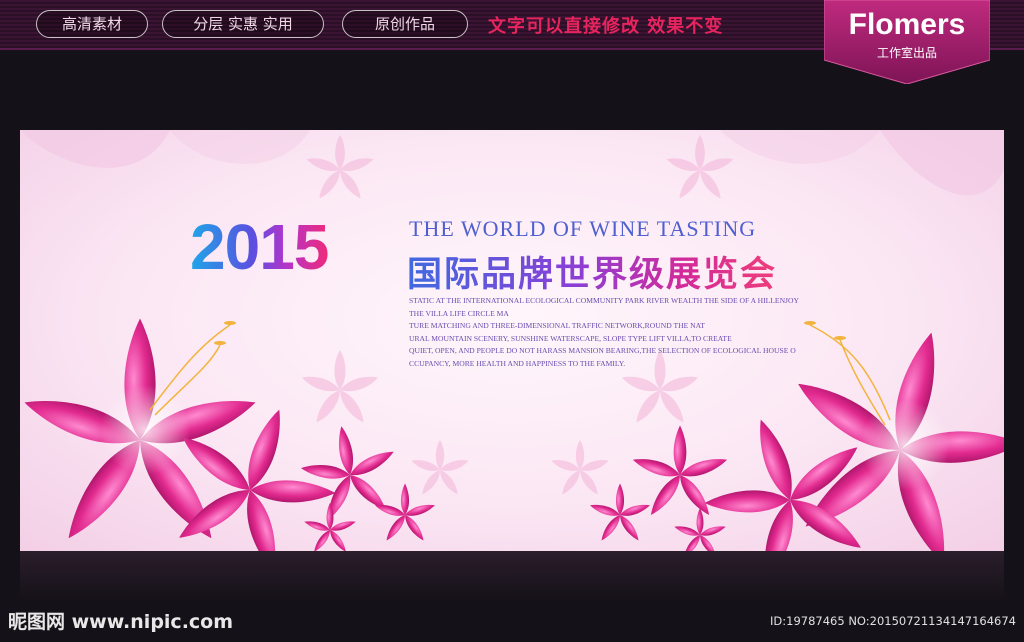  Describe the element at coordinates (907, 24) in the screenshot. I see `brand-name: Flomers` at that location.